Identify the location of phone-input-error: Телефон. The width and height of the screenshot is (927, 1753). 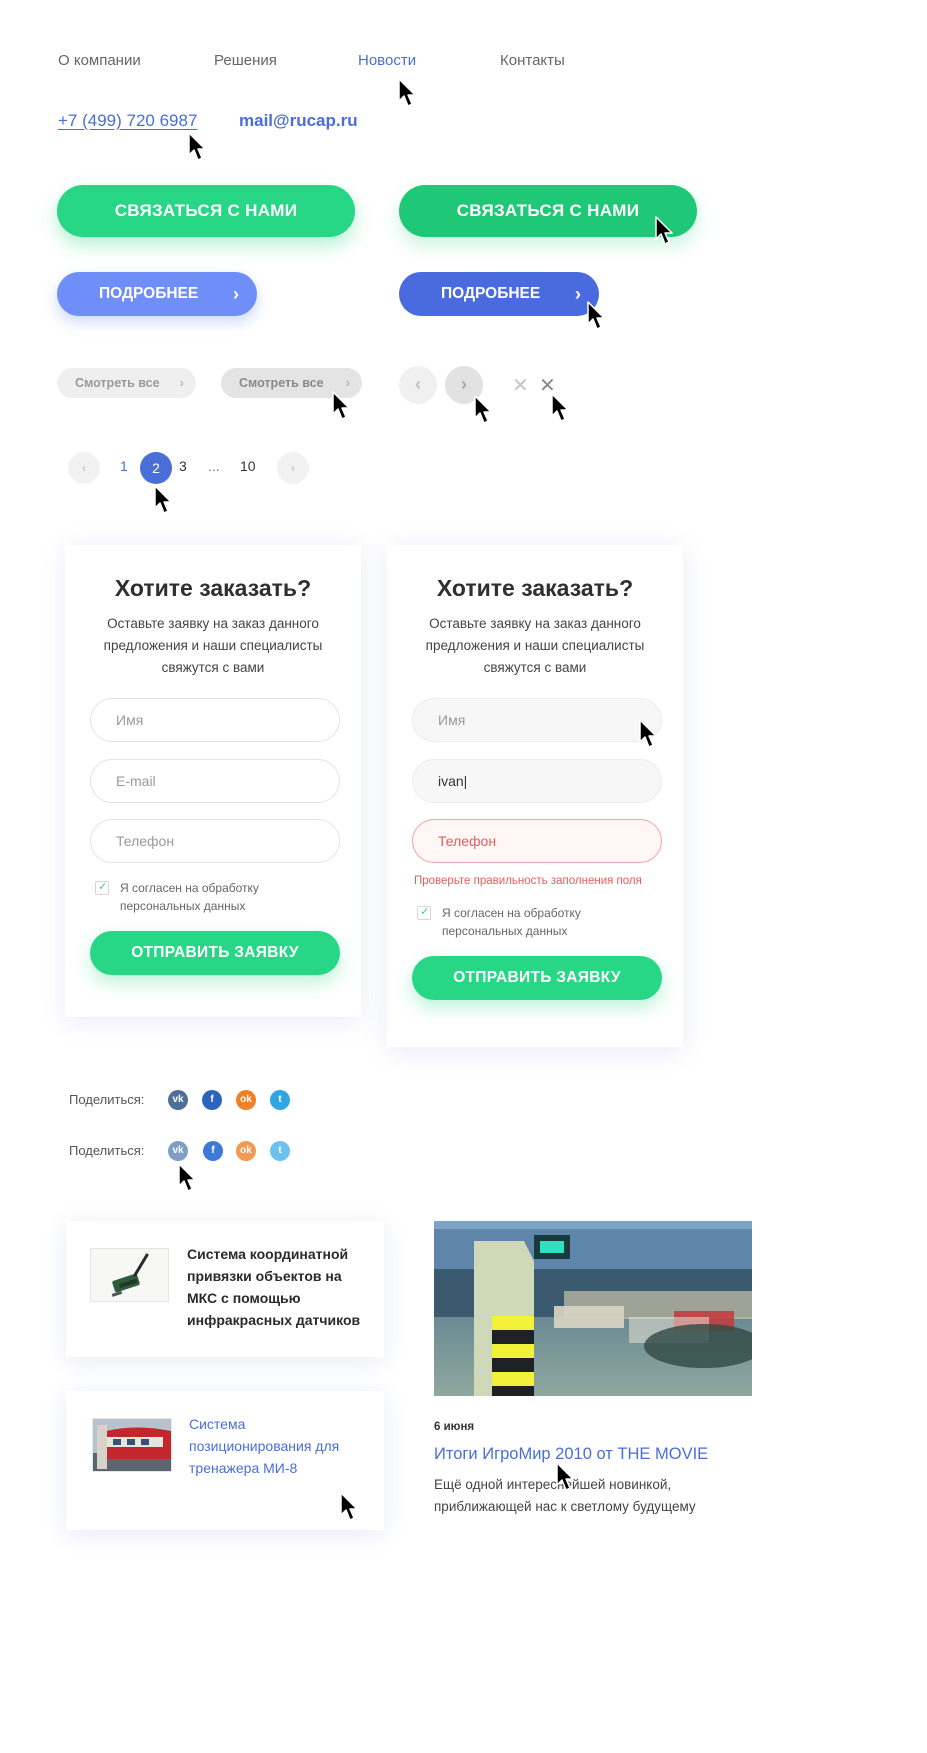
(537, 841).